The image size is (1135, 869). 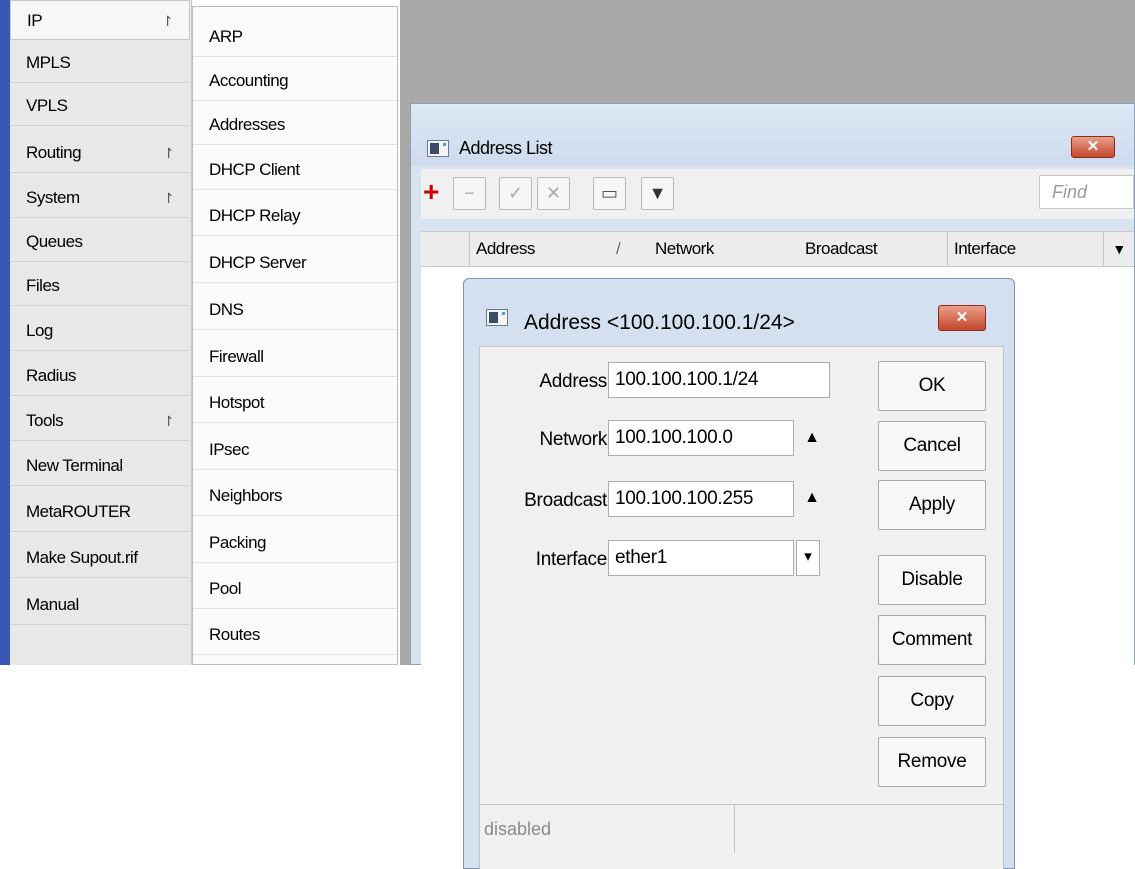 What do you see at coordinates (255, 215) in the screenshot?
I see `submenu-item-label: DHCP Relay` at bounding box center [255, 215].